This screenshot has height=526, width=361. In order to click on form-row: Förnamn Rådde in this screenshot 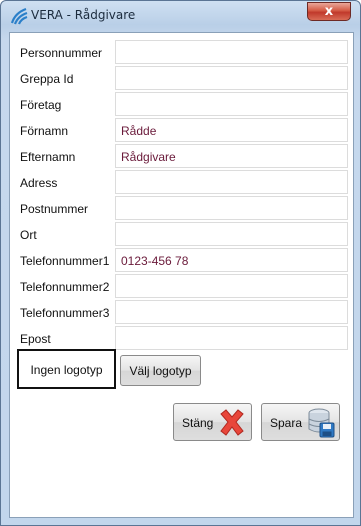, I will do `click(182, 130)`.